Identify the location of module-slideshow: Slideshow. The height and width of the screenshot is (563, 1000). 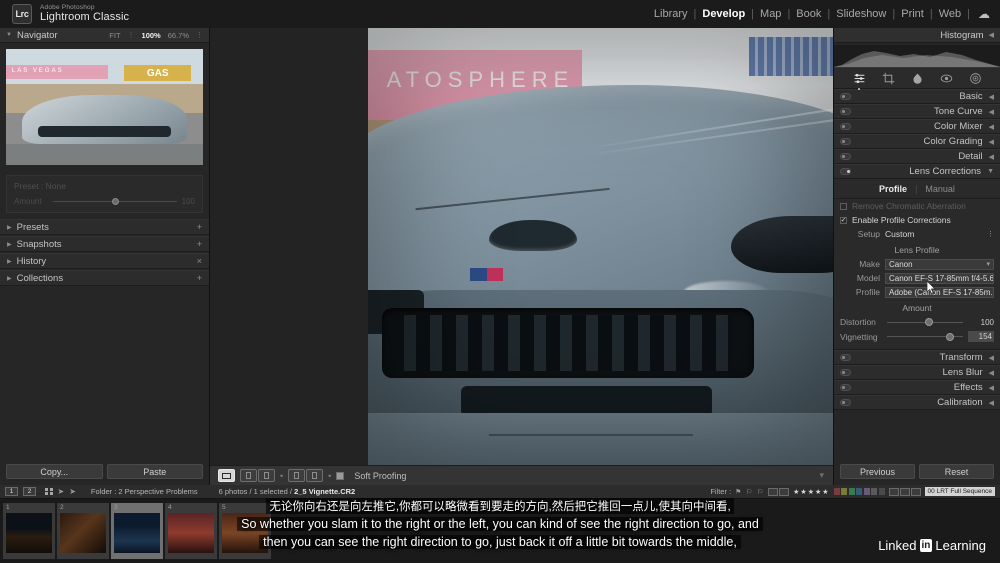
(861, 14).